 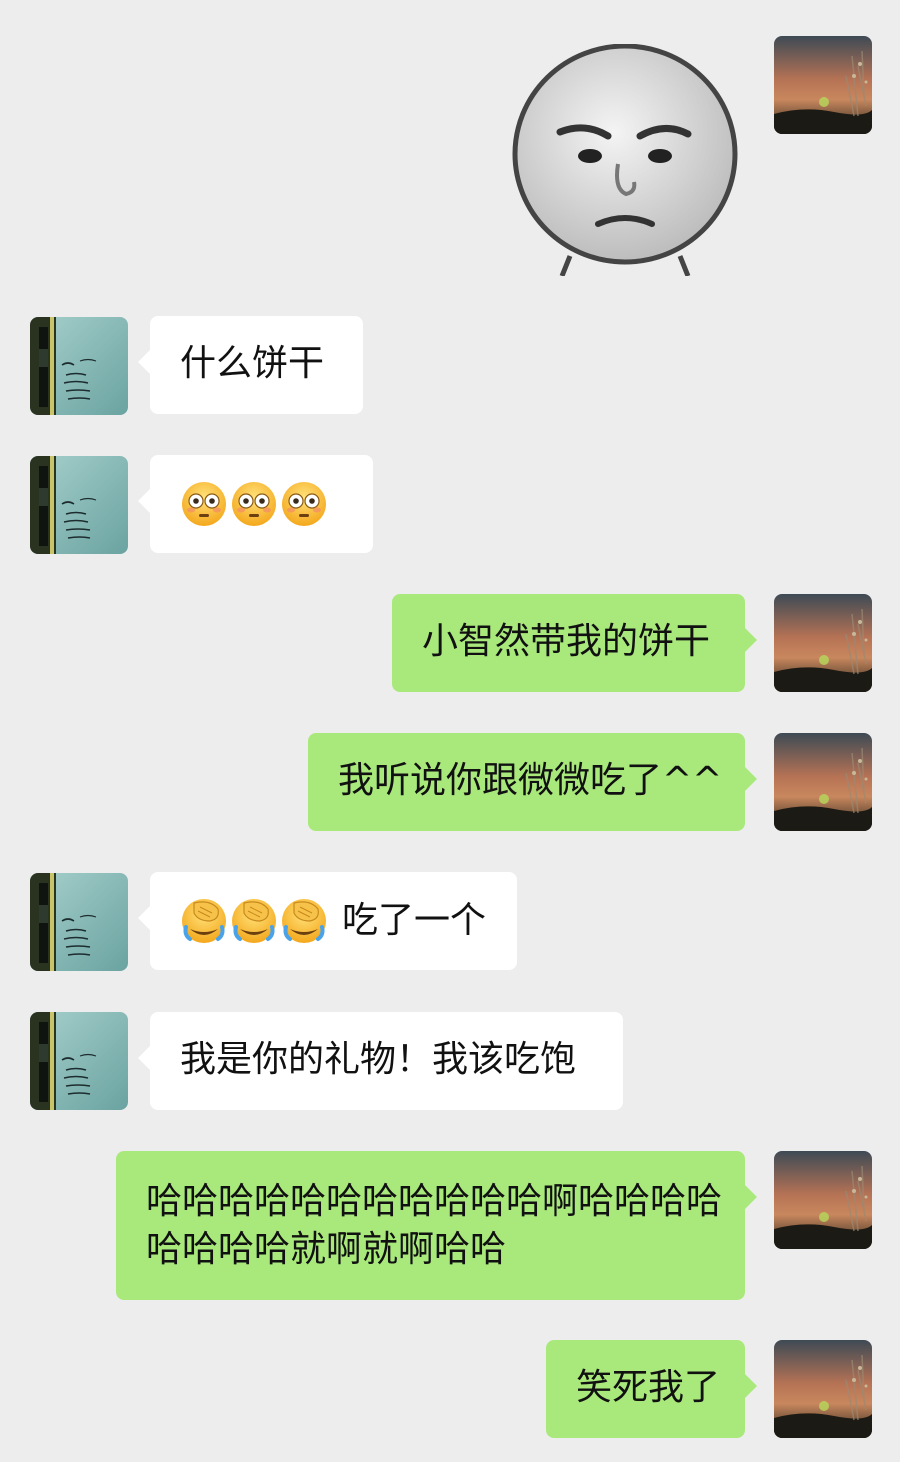 What do you see at coordinates (434, 1201) in the screenshot?
I see `message-text-line: 哈哈哈哈哈哈哈哈哈哈哈啊哈哈哈哈` at bounding box center [434, 1201].